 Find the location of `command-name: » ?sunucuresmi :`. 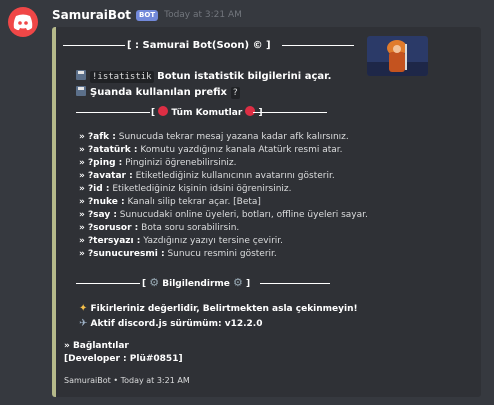

command-name: » ?sunucuresmi : is located at coordinates (122, 254).